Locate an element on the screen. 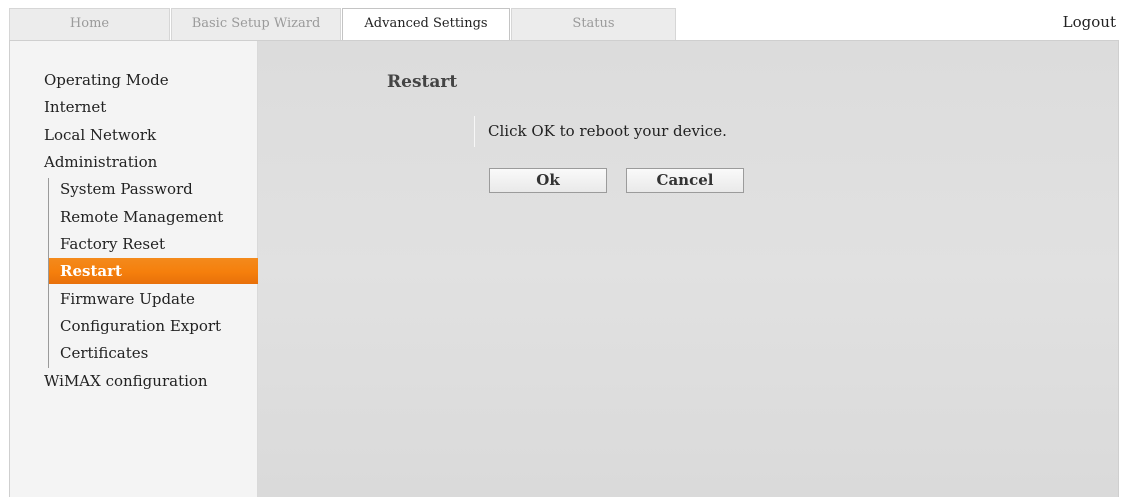  sidebar-item-system-password: System Password is located at coordinates (126, 189).